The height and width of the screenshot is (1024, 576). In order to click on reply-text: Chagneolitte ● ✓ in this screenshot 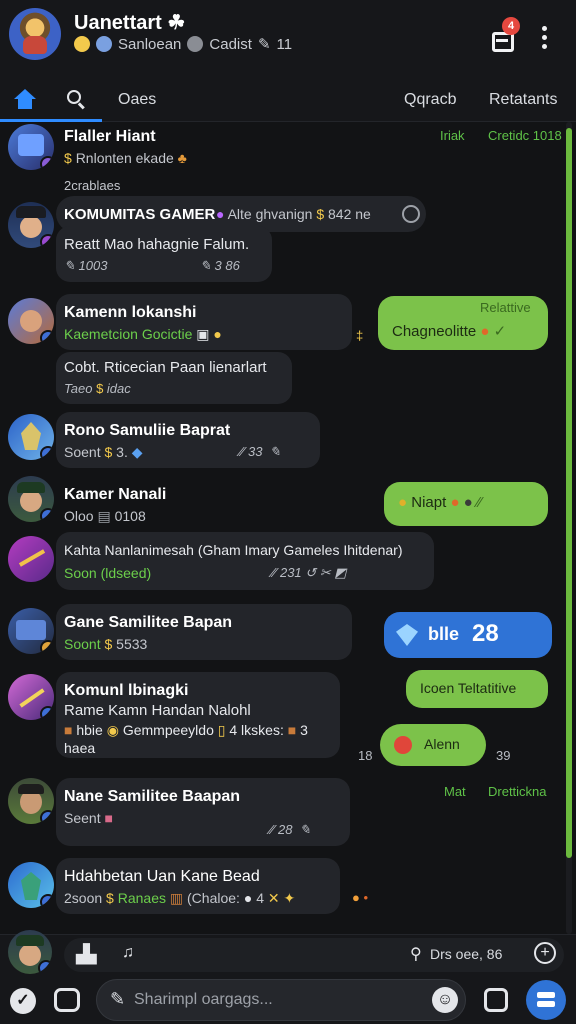, I will do `click(449, 331)`.